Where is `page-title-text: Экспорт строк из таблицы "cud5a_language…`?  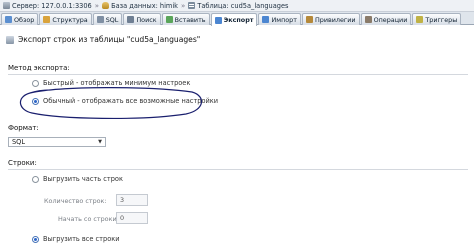 page-title-text: Экспорт строк из таблицы "cud5a_language… is located at coordinates (109, 39).